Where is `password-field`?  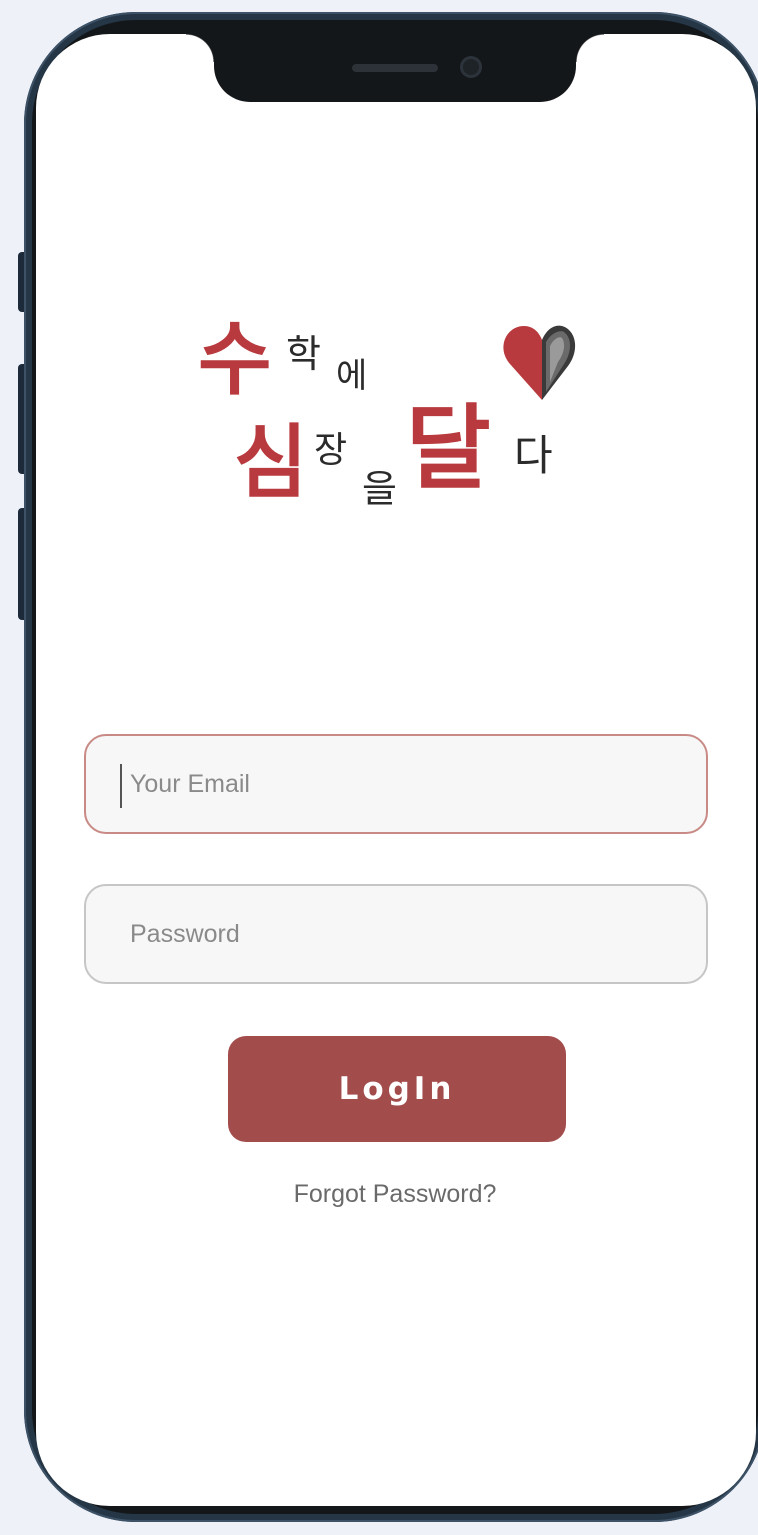 password-field is located at coordinates (396, 934).